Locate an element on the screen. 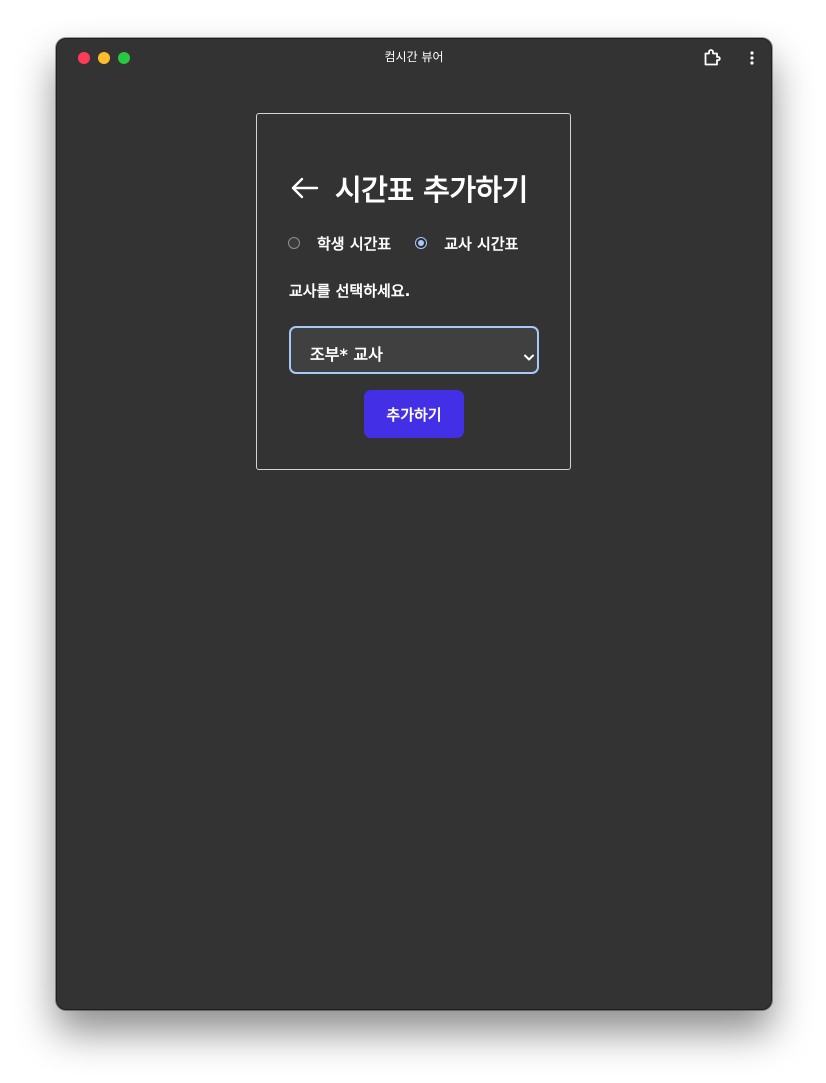 The image size is (826, 1083). select-teacher-prompt: 교사를 선택하세요. is located at coordinates (350, 291).